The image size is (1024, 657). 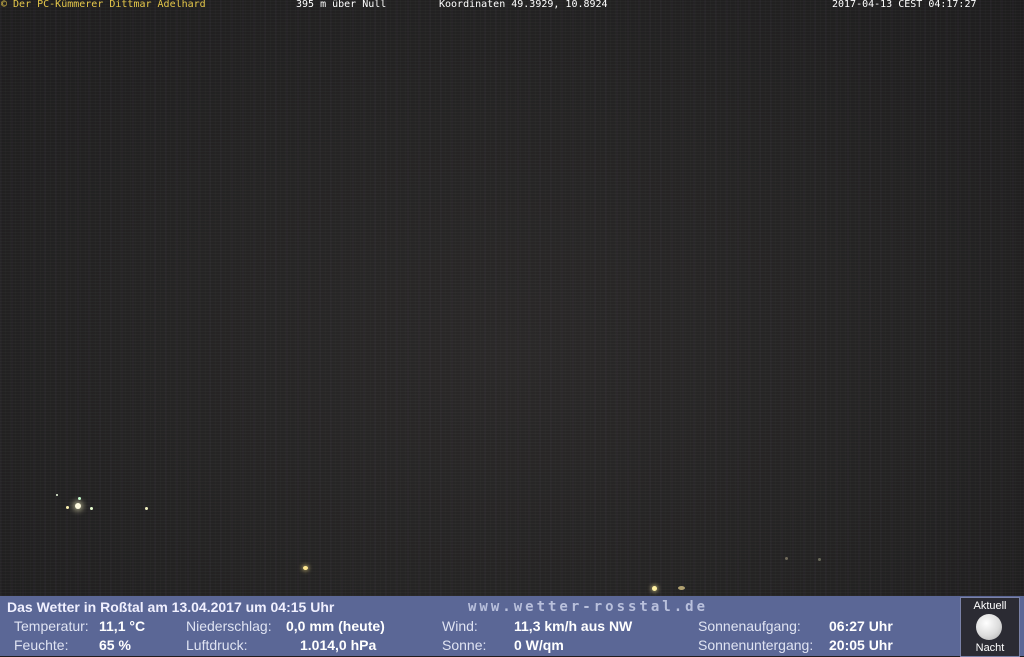 I want to click on timestamp-text: 2017-04-13 CEST 04:17:27, so click(x=904, y=5).